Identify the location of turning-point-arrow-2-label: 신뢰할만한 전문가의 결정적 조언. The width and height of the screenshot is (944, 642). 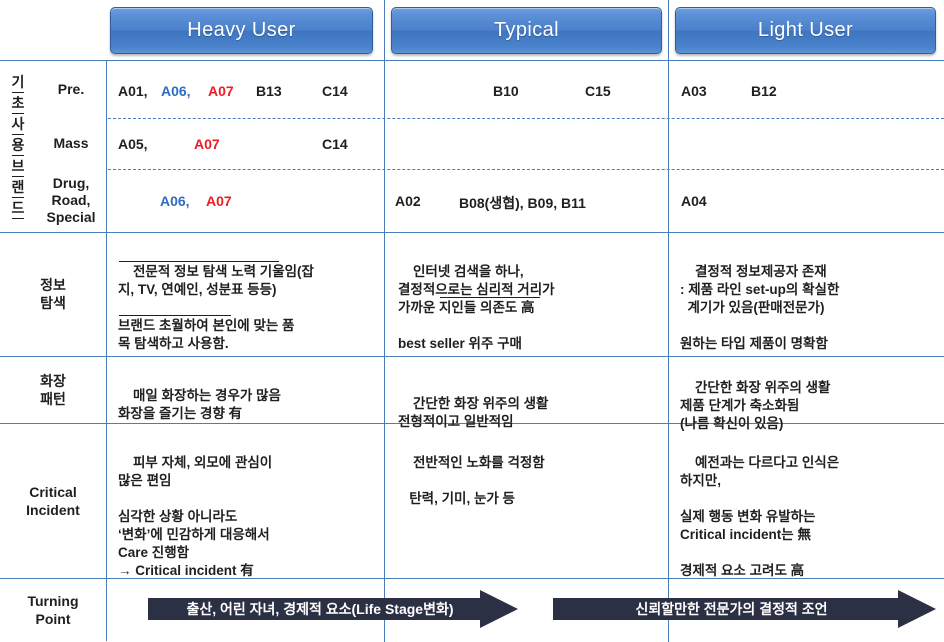
(731, 609).